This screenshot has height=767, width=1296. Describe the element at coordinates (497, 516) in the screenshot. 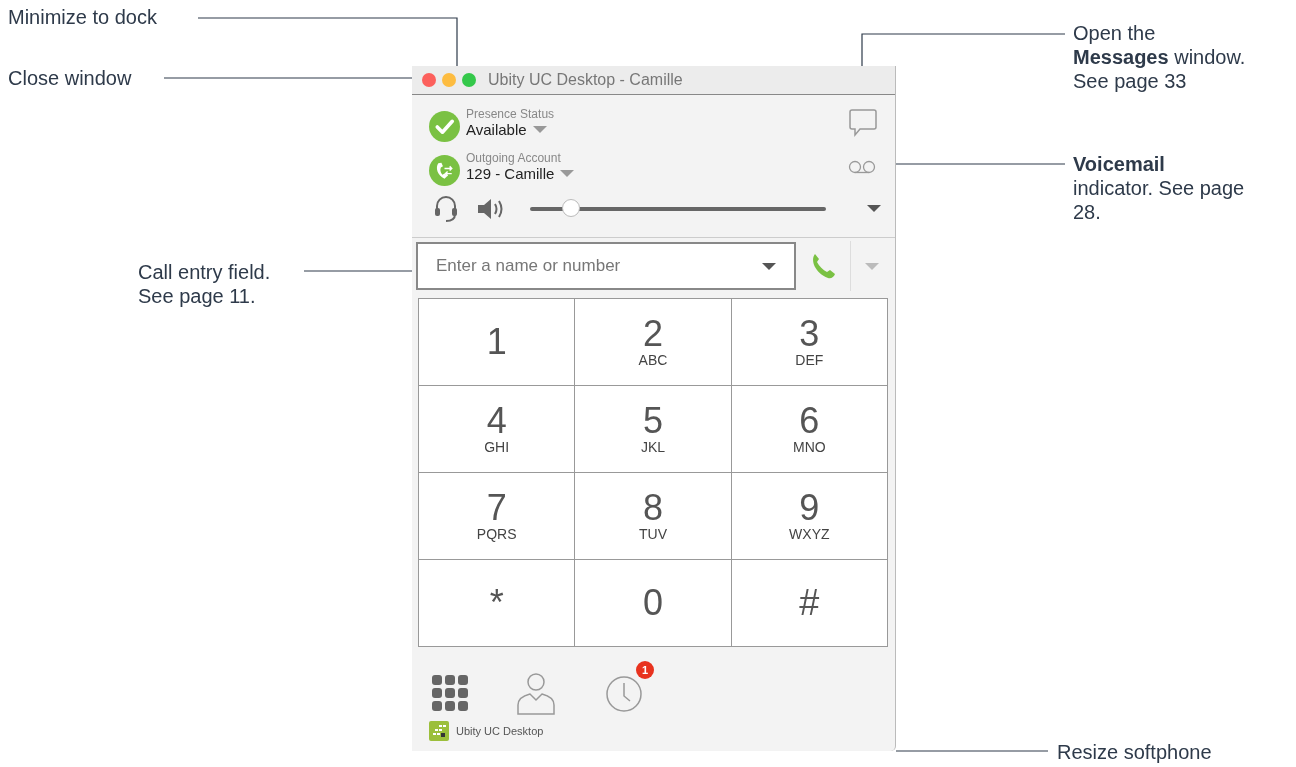

I see `keypad-key: 7 PQRS` at that location.